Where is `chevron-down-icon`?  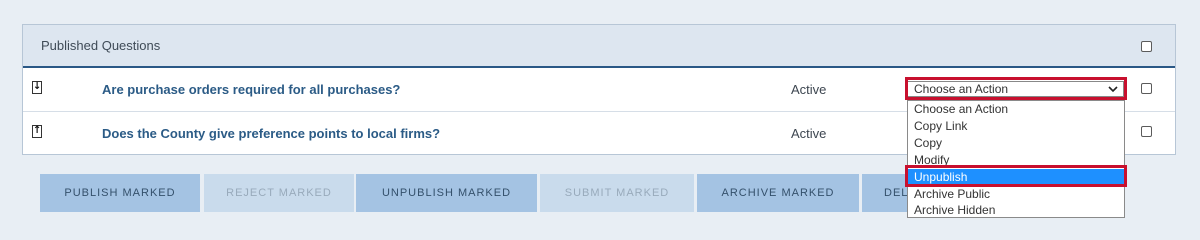 chevron-down-icon is located at coordinates (1113, 91).